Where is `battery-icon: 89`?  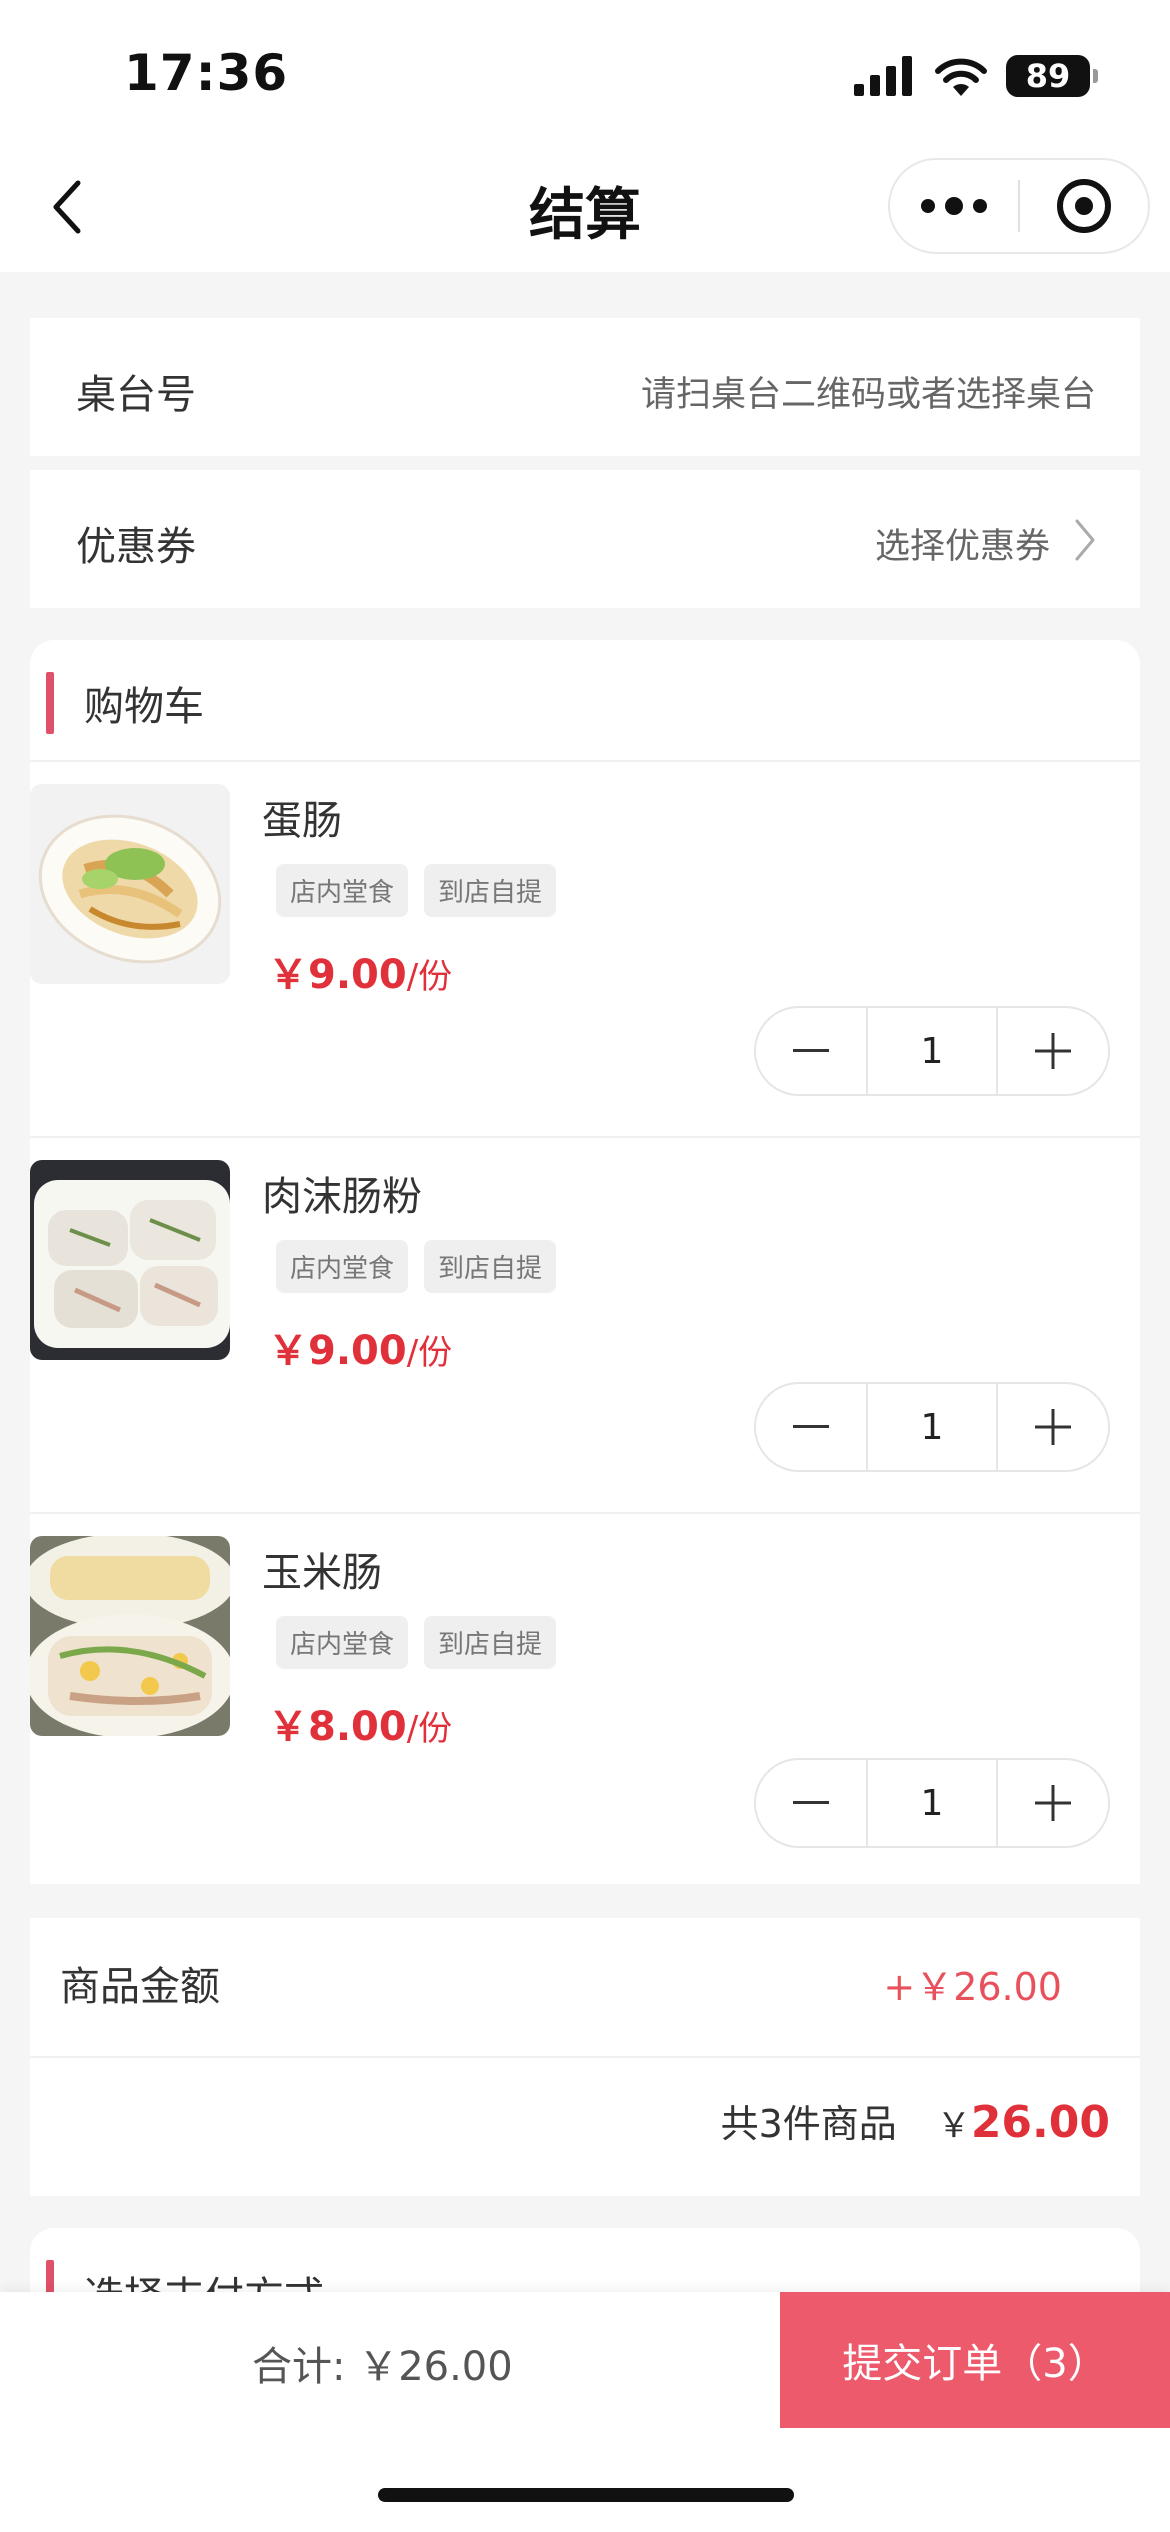 battery-icon: 89 is located at coordinates (1052, 76).